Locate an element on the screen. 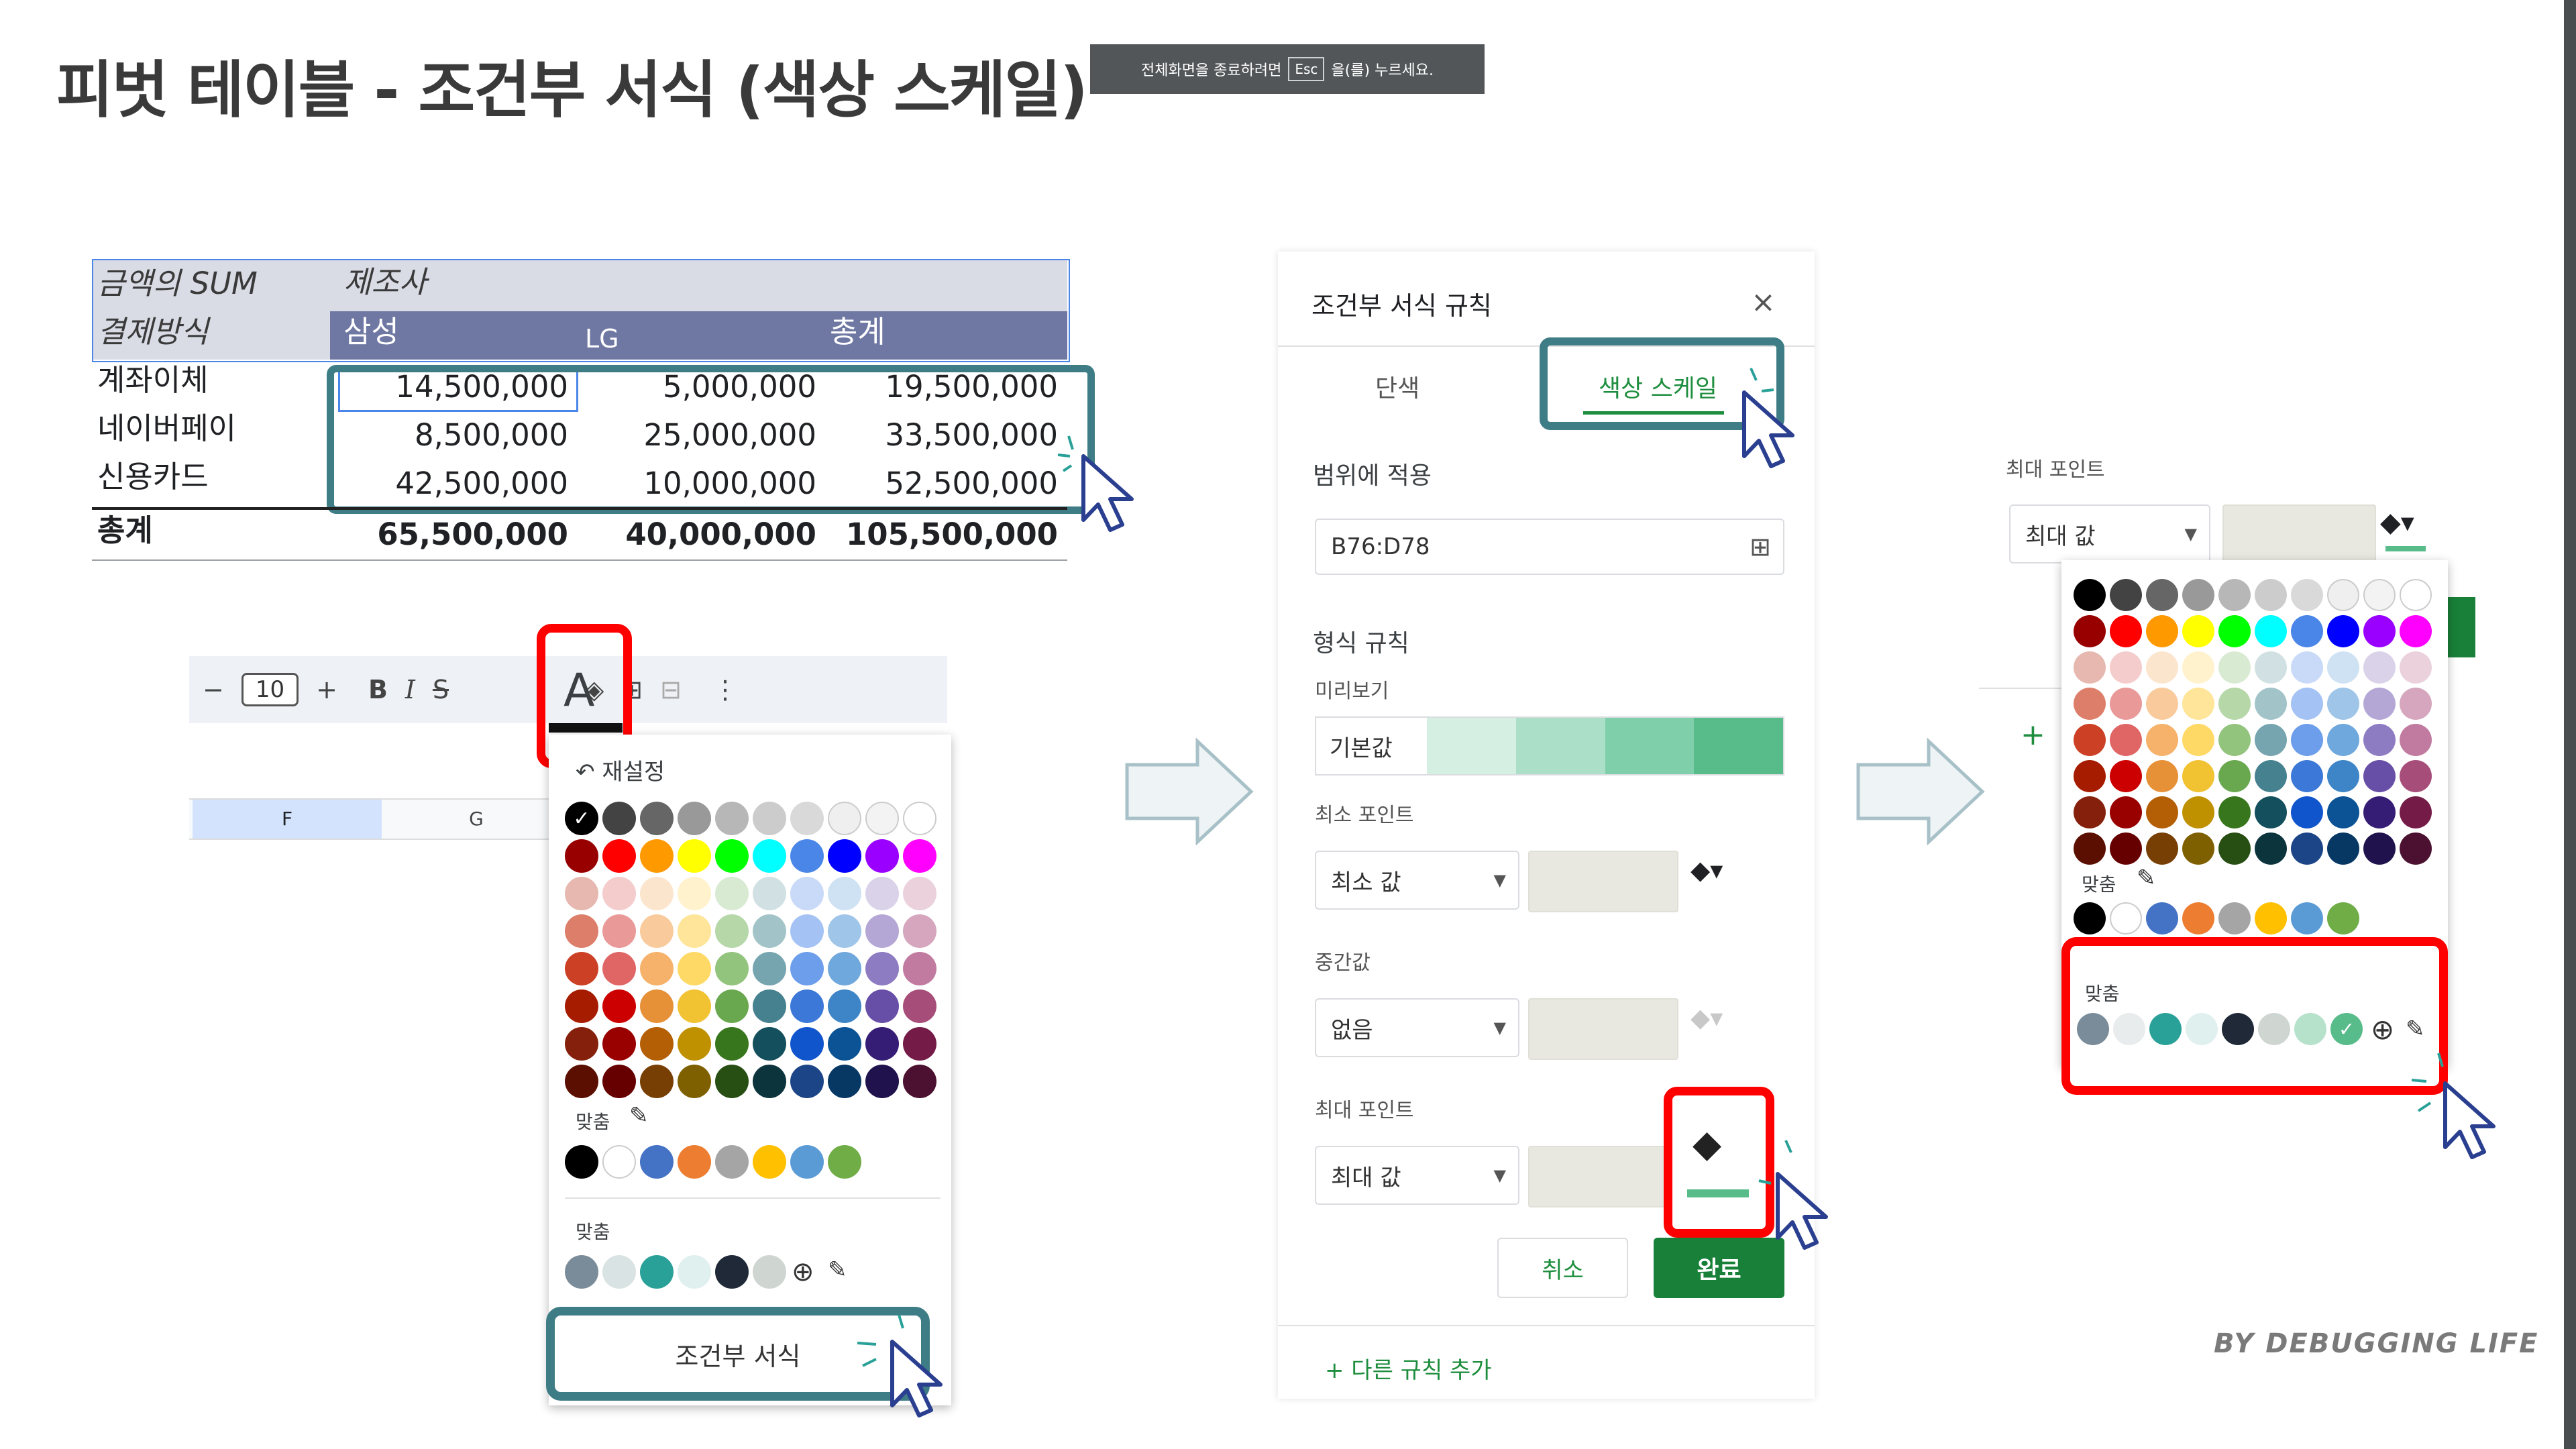  bold-button: B is located at coordinates (378, 689).